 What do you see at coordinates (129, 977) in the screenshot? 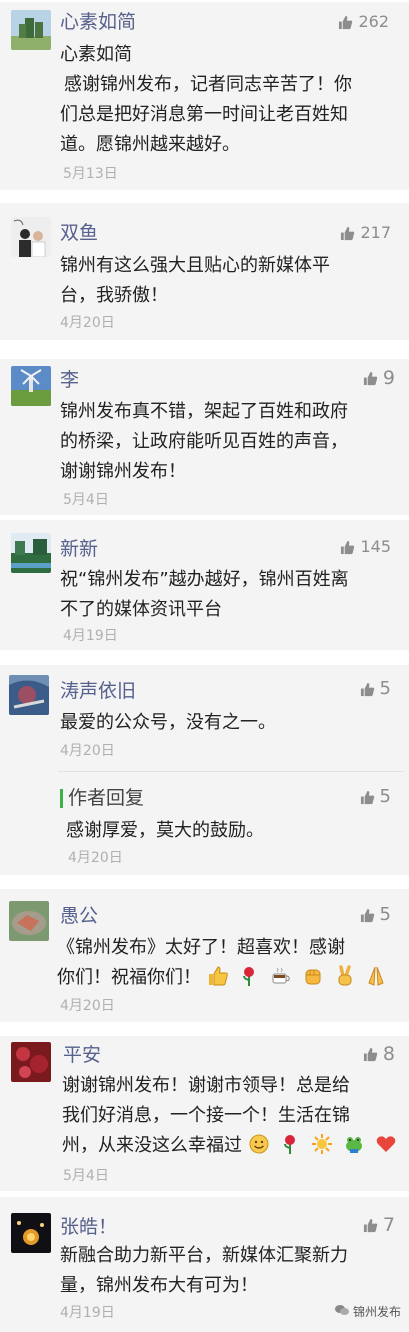
I see `comment-text-segment: 你们！祝福你们！` at bounding box center [129, 977].